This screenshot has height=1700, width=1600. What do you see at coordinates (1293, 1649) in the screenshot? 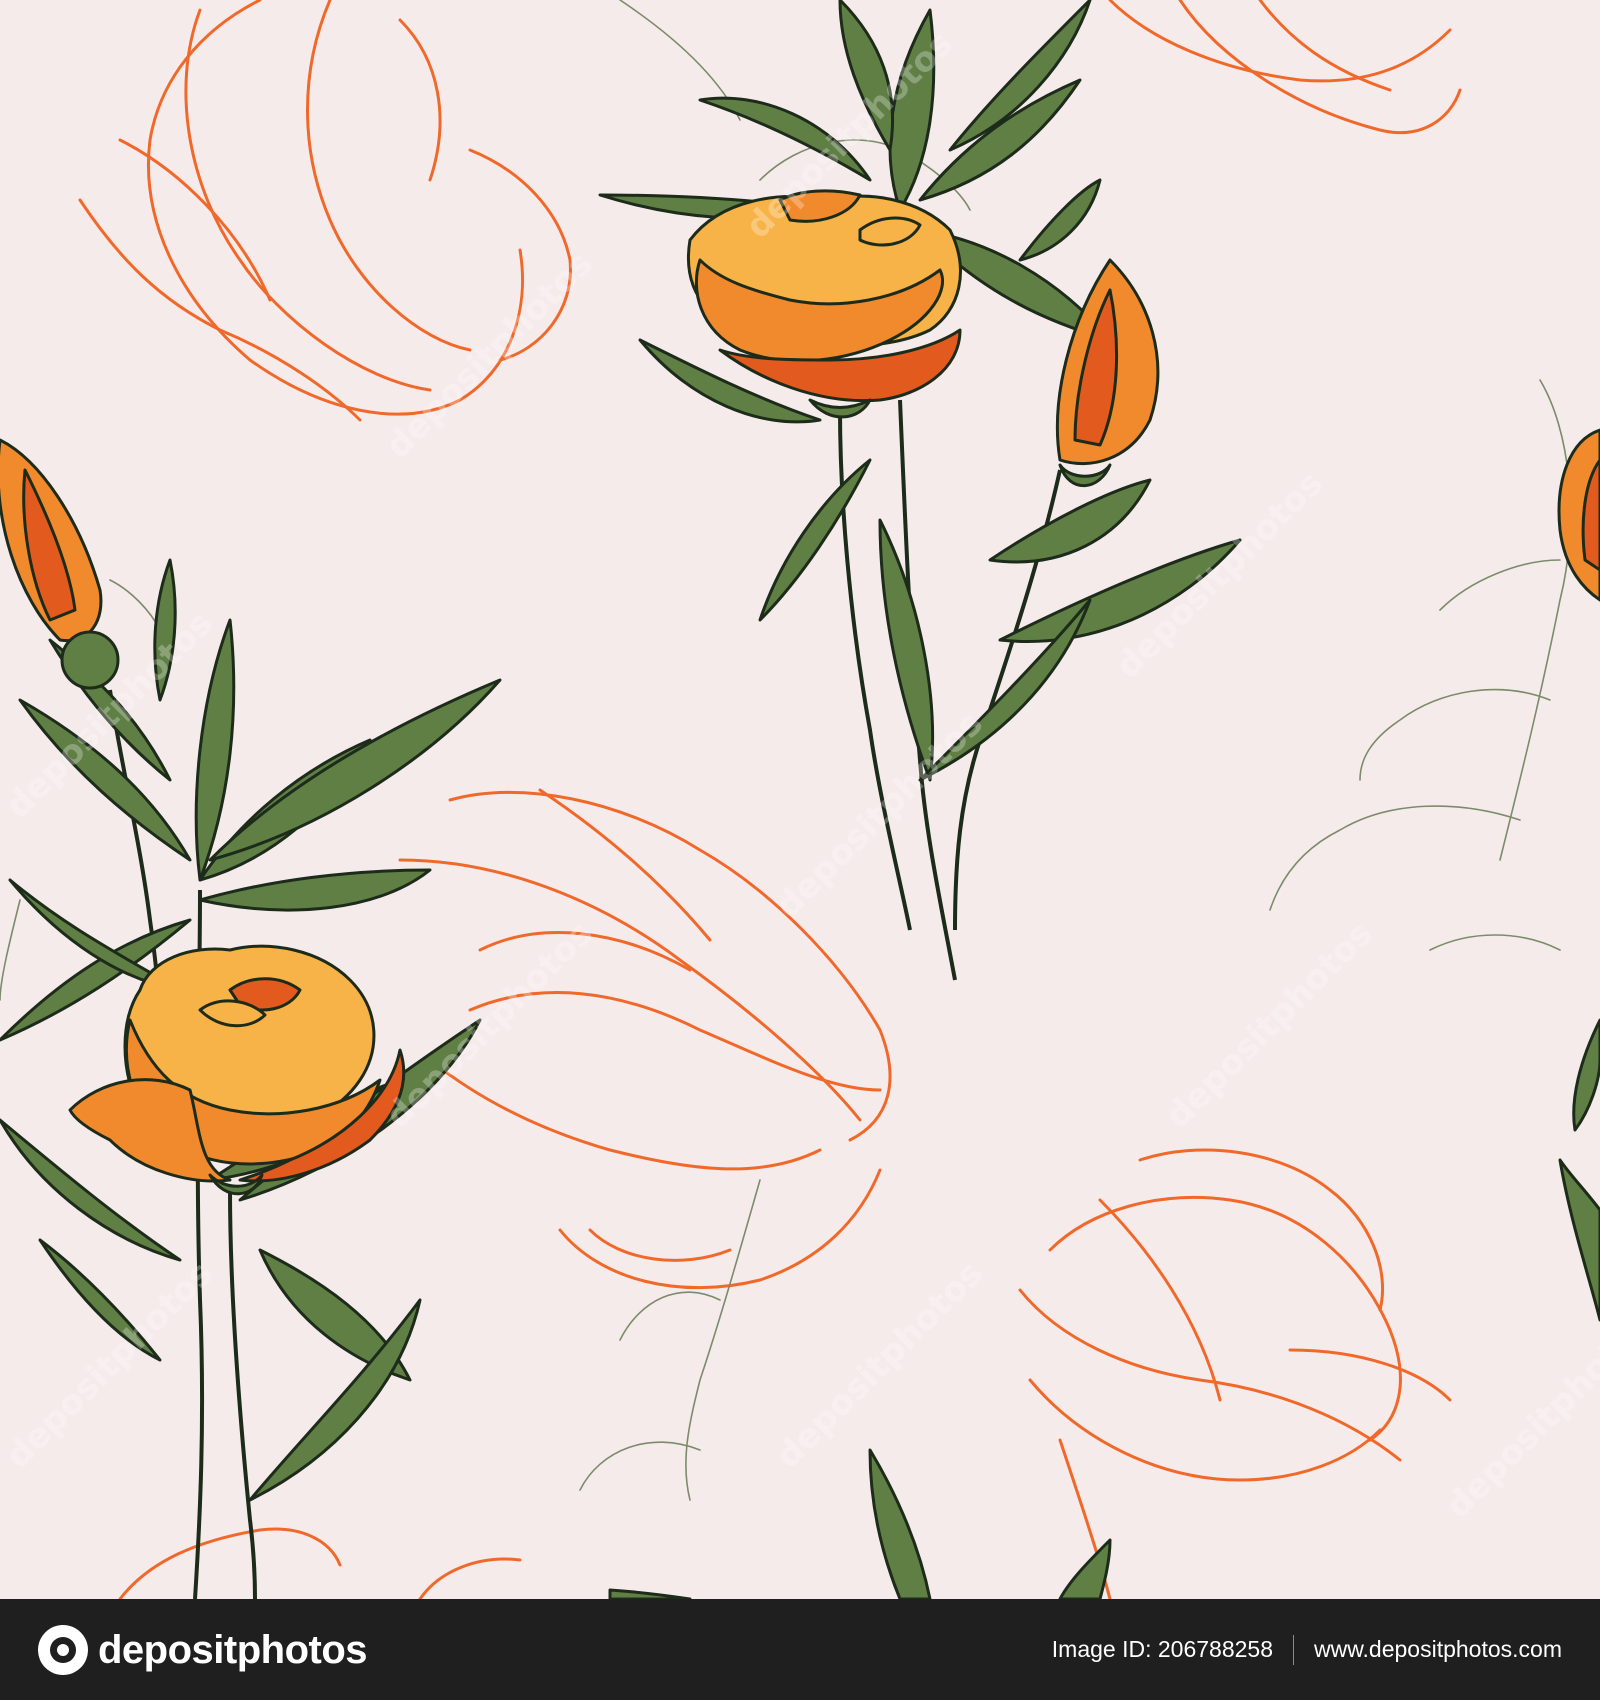
I see `meta-divider` at bounding box center [1293, 1649].